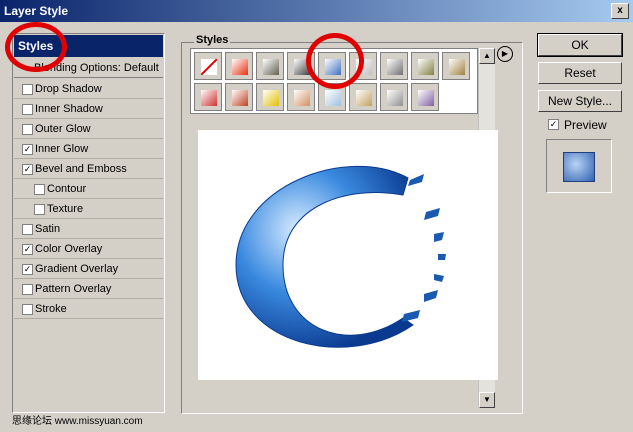 The height and width of the screenshot is (432, 633). I want to click on style-option-label: Color Overlay, so click(69, 249).